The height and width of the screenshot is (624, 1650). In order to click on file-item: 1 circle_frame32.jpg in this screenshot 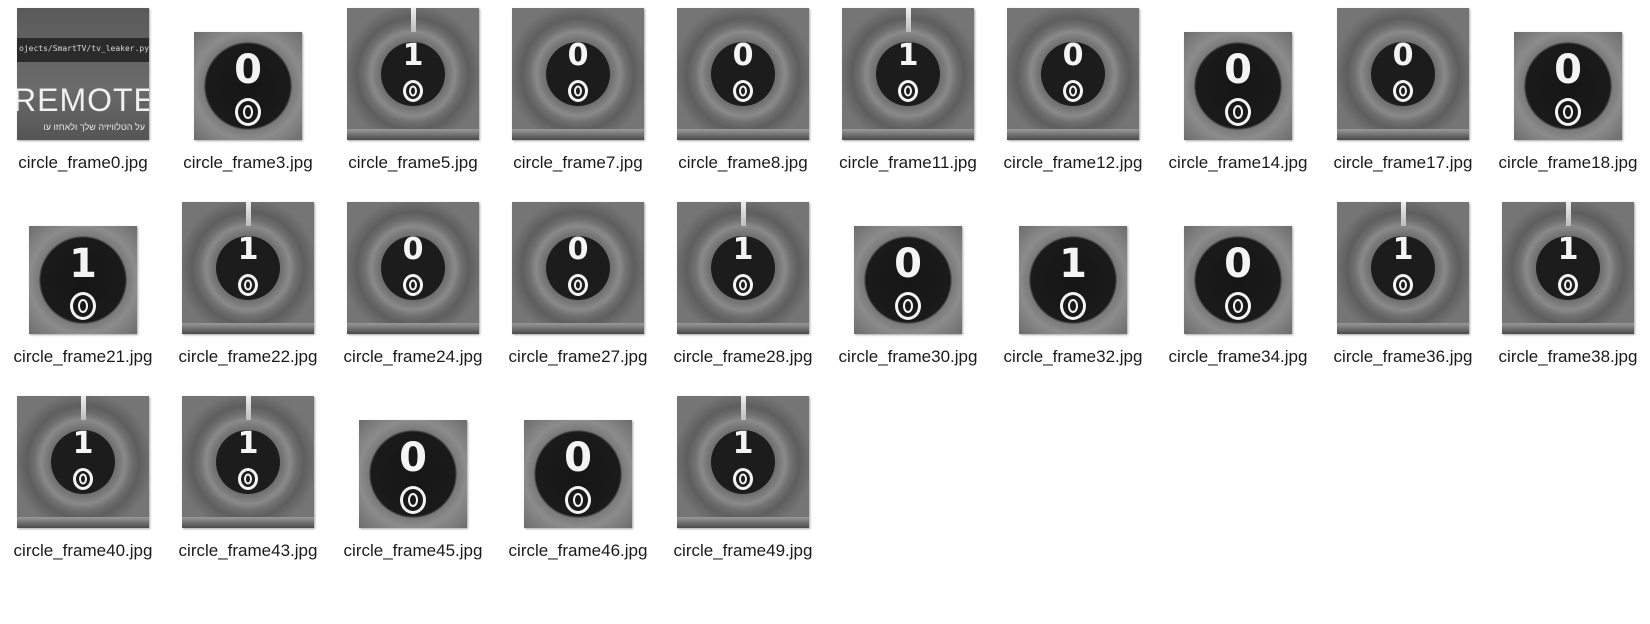, I will do `click(1073, 282)`.